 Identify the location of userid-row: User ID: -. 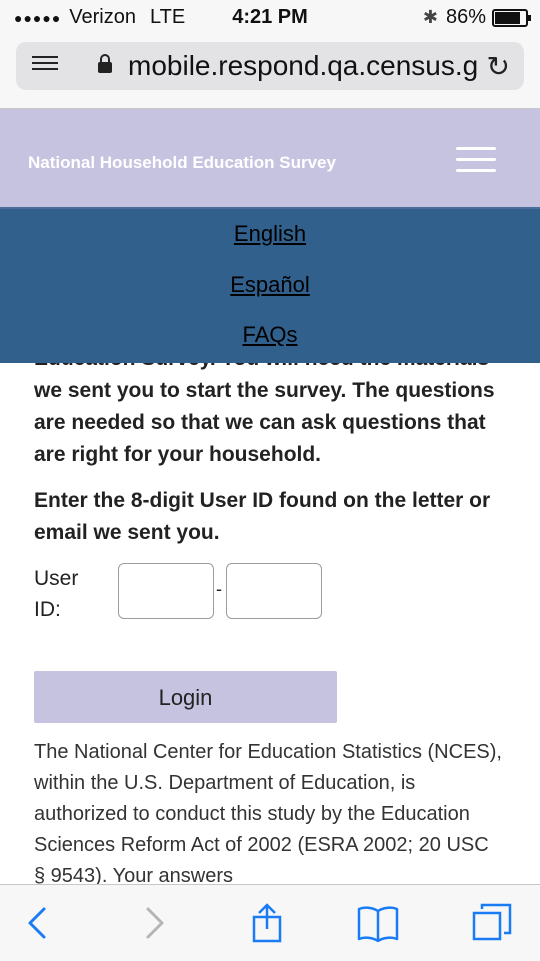
(269, 594).